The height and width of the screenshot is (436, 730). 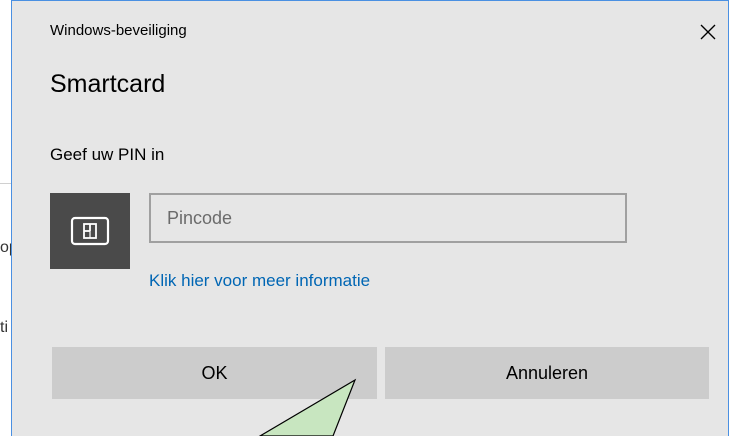 What do you see at coordinates (259, 281) in the screenshot?
I see `more-info-link: Klik hier voor meer informatie` at bounding box center [259, 281].